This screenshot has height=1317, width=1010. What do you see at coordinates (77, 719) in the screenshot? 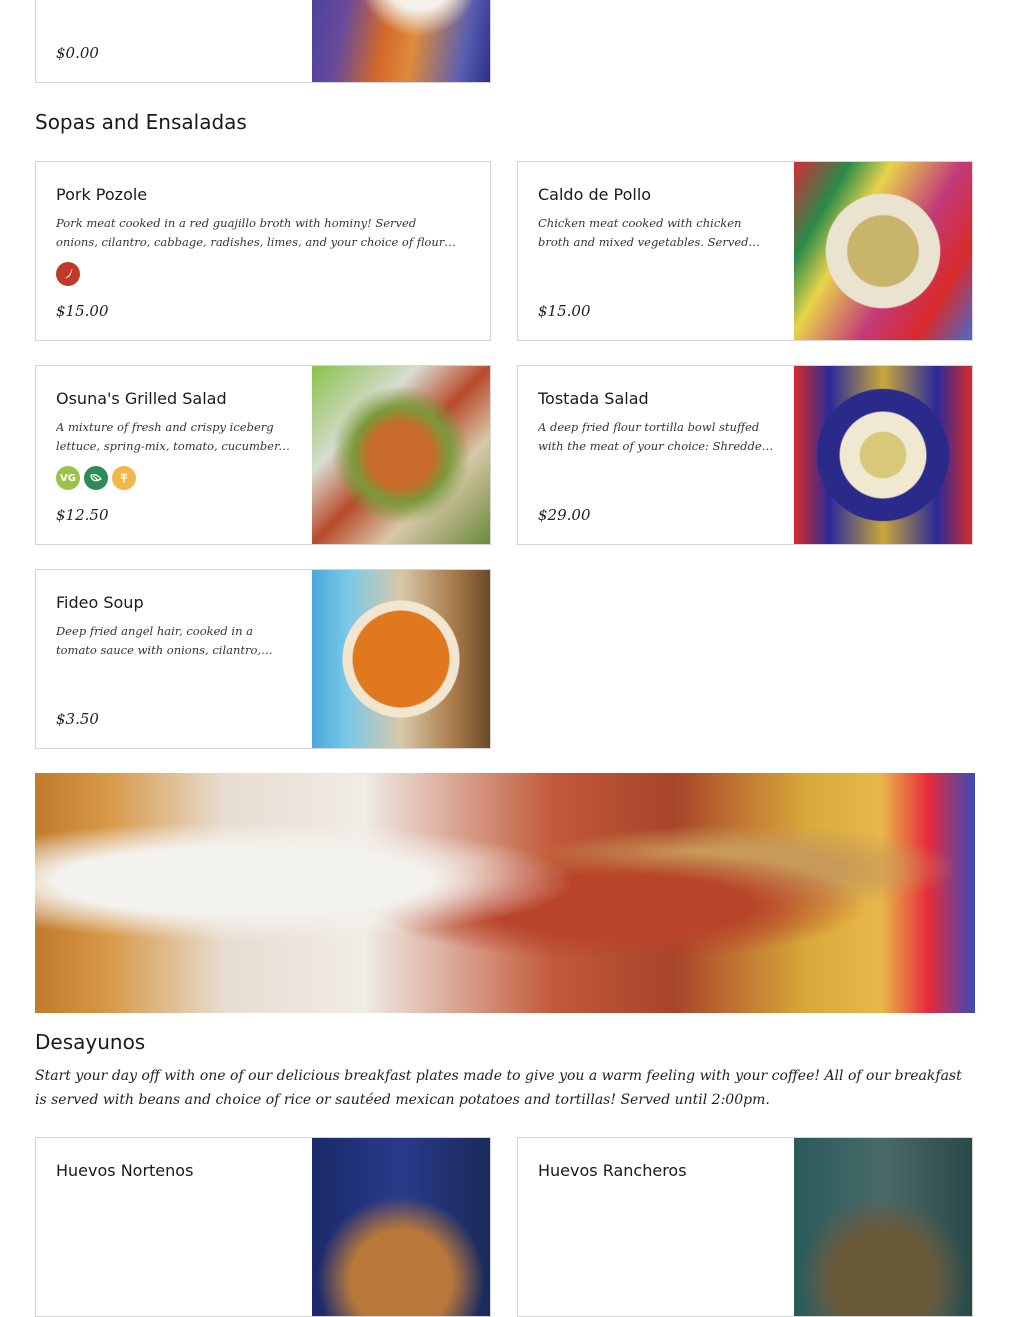
I see `item-price: $3.50` at bounding box center [77, 719].